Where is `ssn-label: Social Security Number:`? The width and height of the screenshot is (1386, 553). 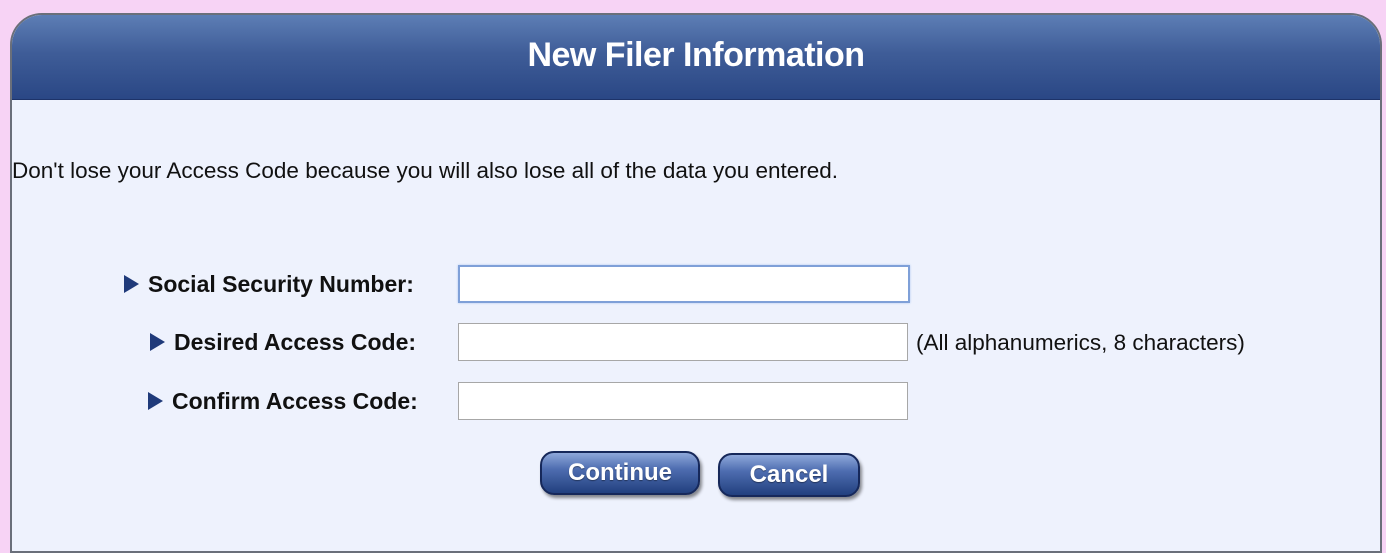 ssn-label: Social Security Number: is located at coordinates (281, 283).